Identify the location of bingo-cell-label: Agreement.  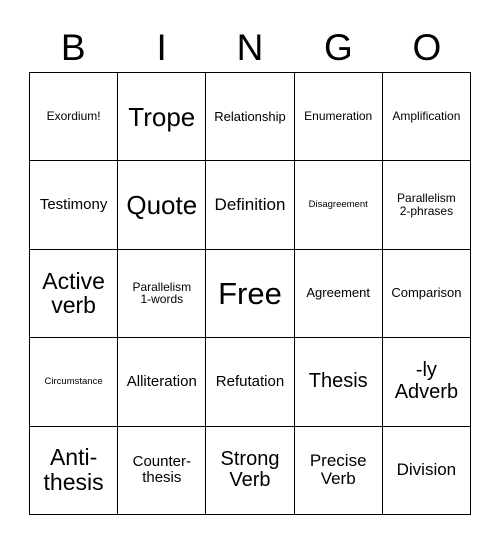
(338, 293).